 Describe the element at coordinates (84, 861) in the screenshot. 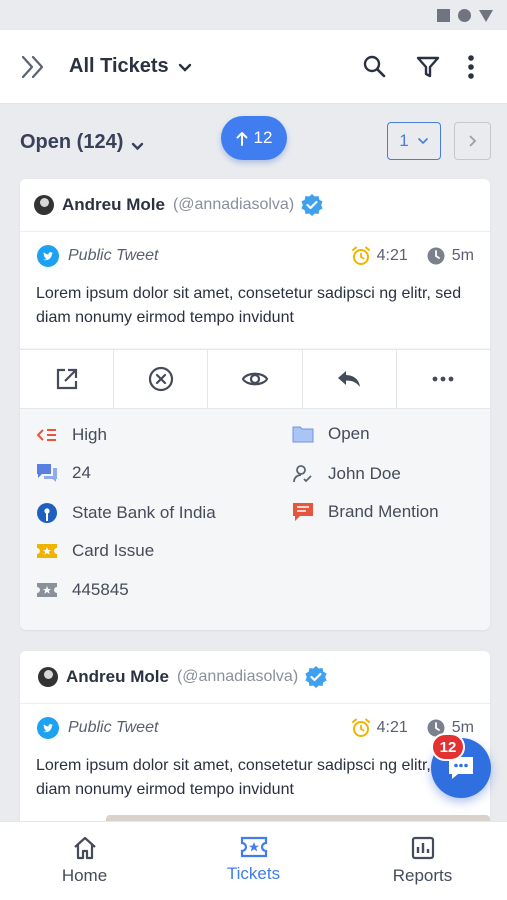

I see `nav-home: Home` at that location.